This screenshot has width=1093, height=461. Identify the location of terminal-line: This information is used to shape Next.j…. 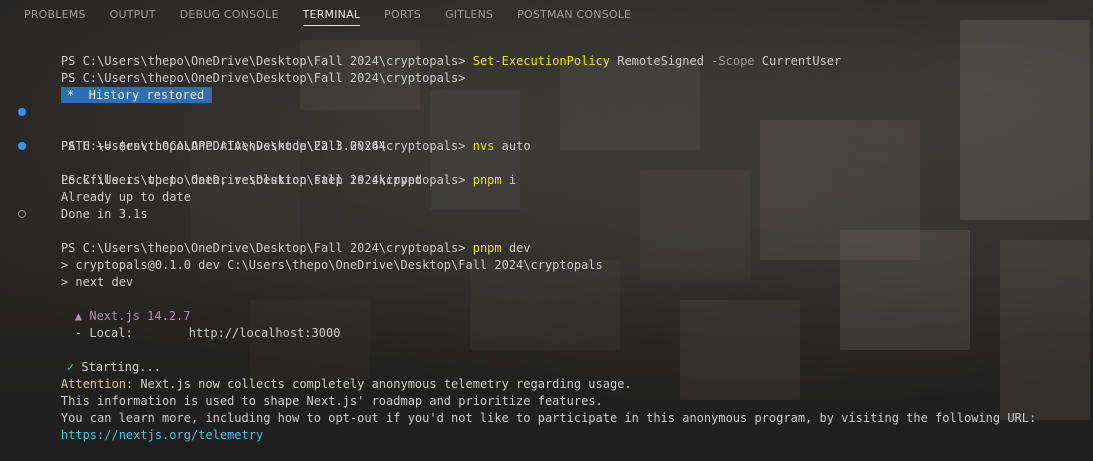
(546, 392).